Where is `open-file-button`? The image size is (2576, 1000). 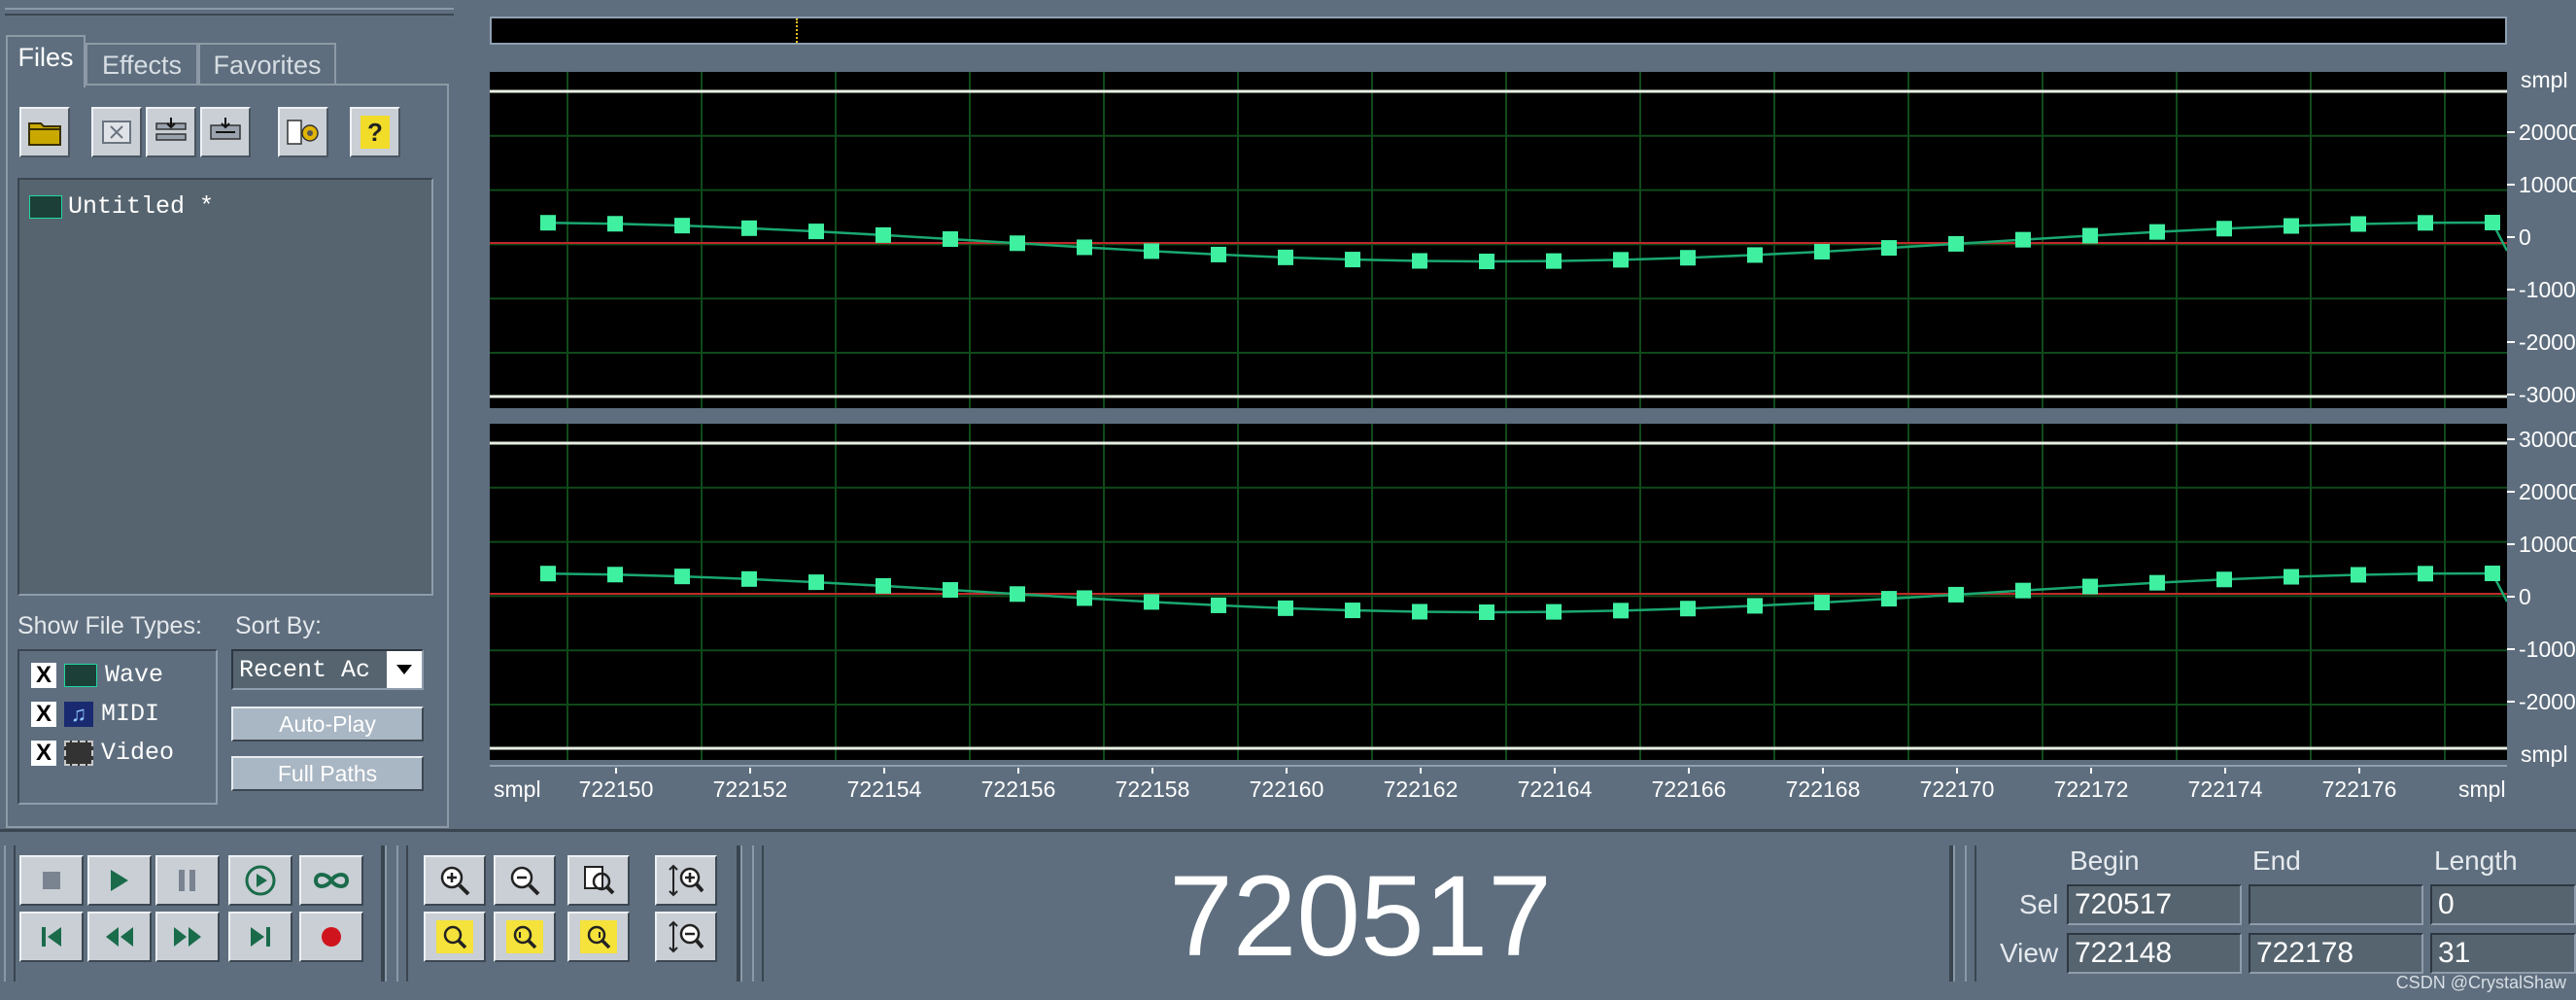 open-file-button is located at coordinates (44, 132).